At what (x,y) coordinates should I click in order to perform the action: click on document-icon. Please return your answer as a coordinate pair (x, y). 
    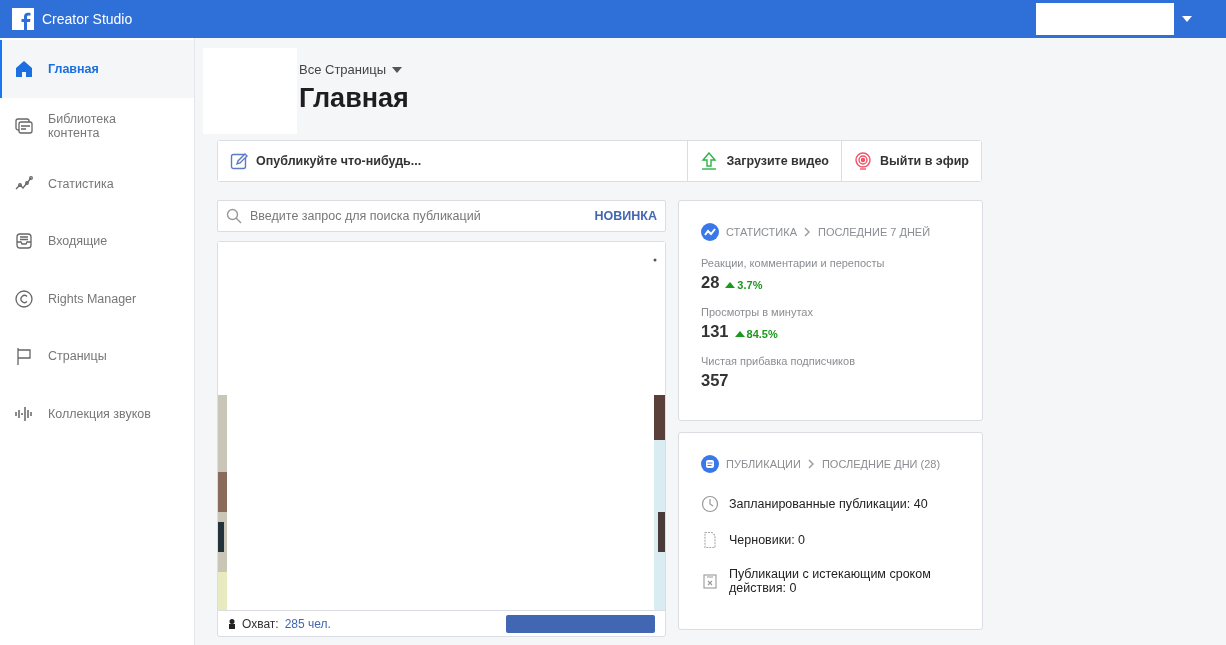
    Looking at the image, I should click on (710, 540).